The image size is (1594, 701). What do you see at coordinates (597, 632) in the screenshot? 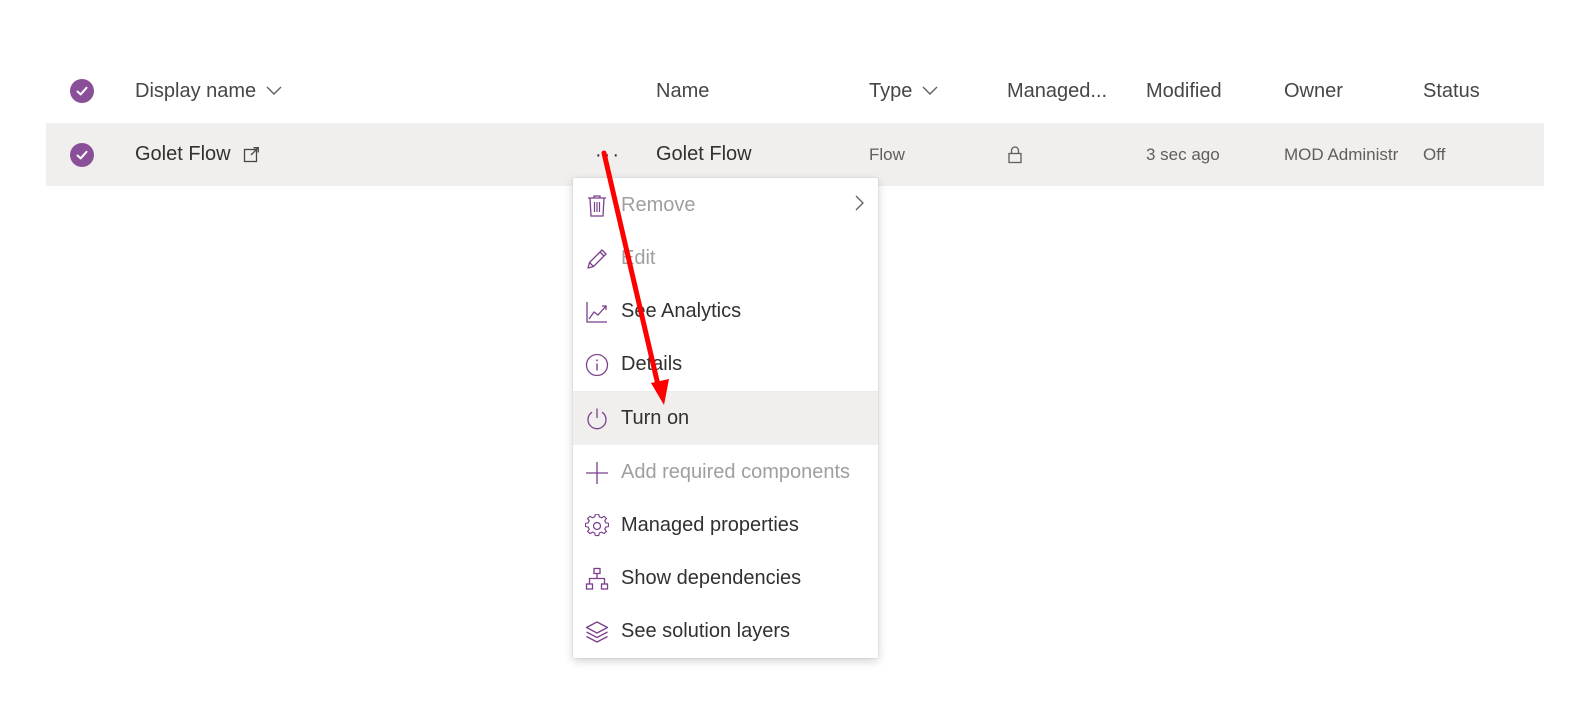
I see `layers-icon` at bounding box center [597, 632].